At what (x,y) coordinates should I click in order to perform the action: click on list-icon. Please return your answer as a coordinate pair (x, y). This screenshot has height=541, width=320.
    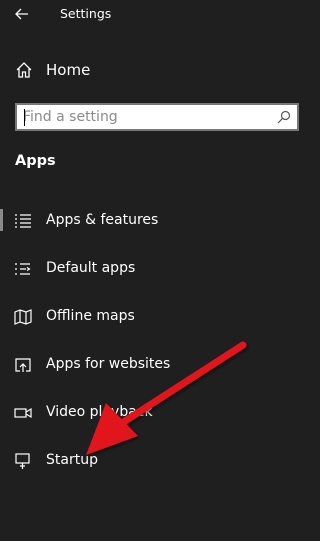
    Looking at the image, I should click on (23, 221).